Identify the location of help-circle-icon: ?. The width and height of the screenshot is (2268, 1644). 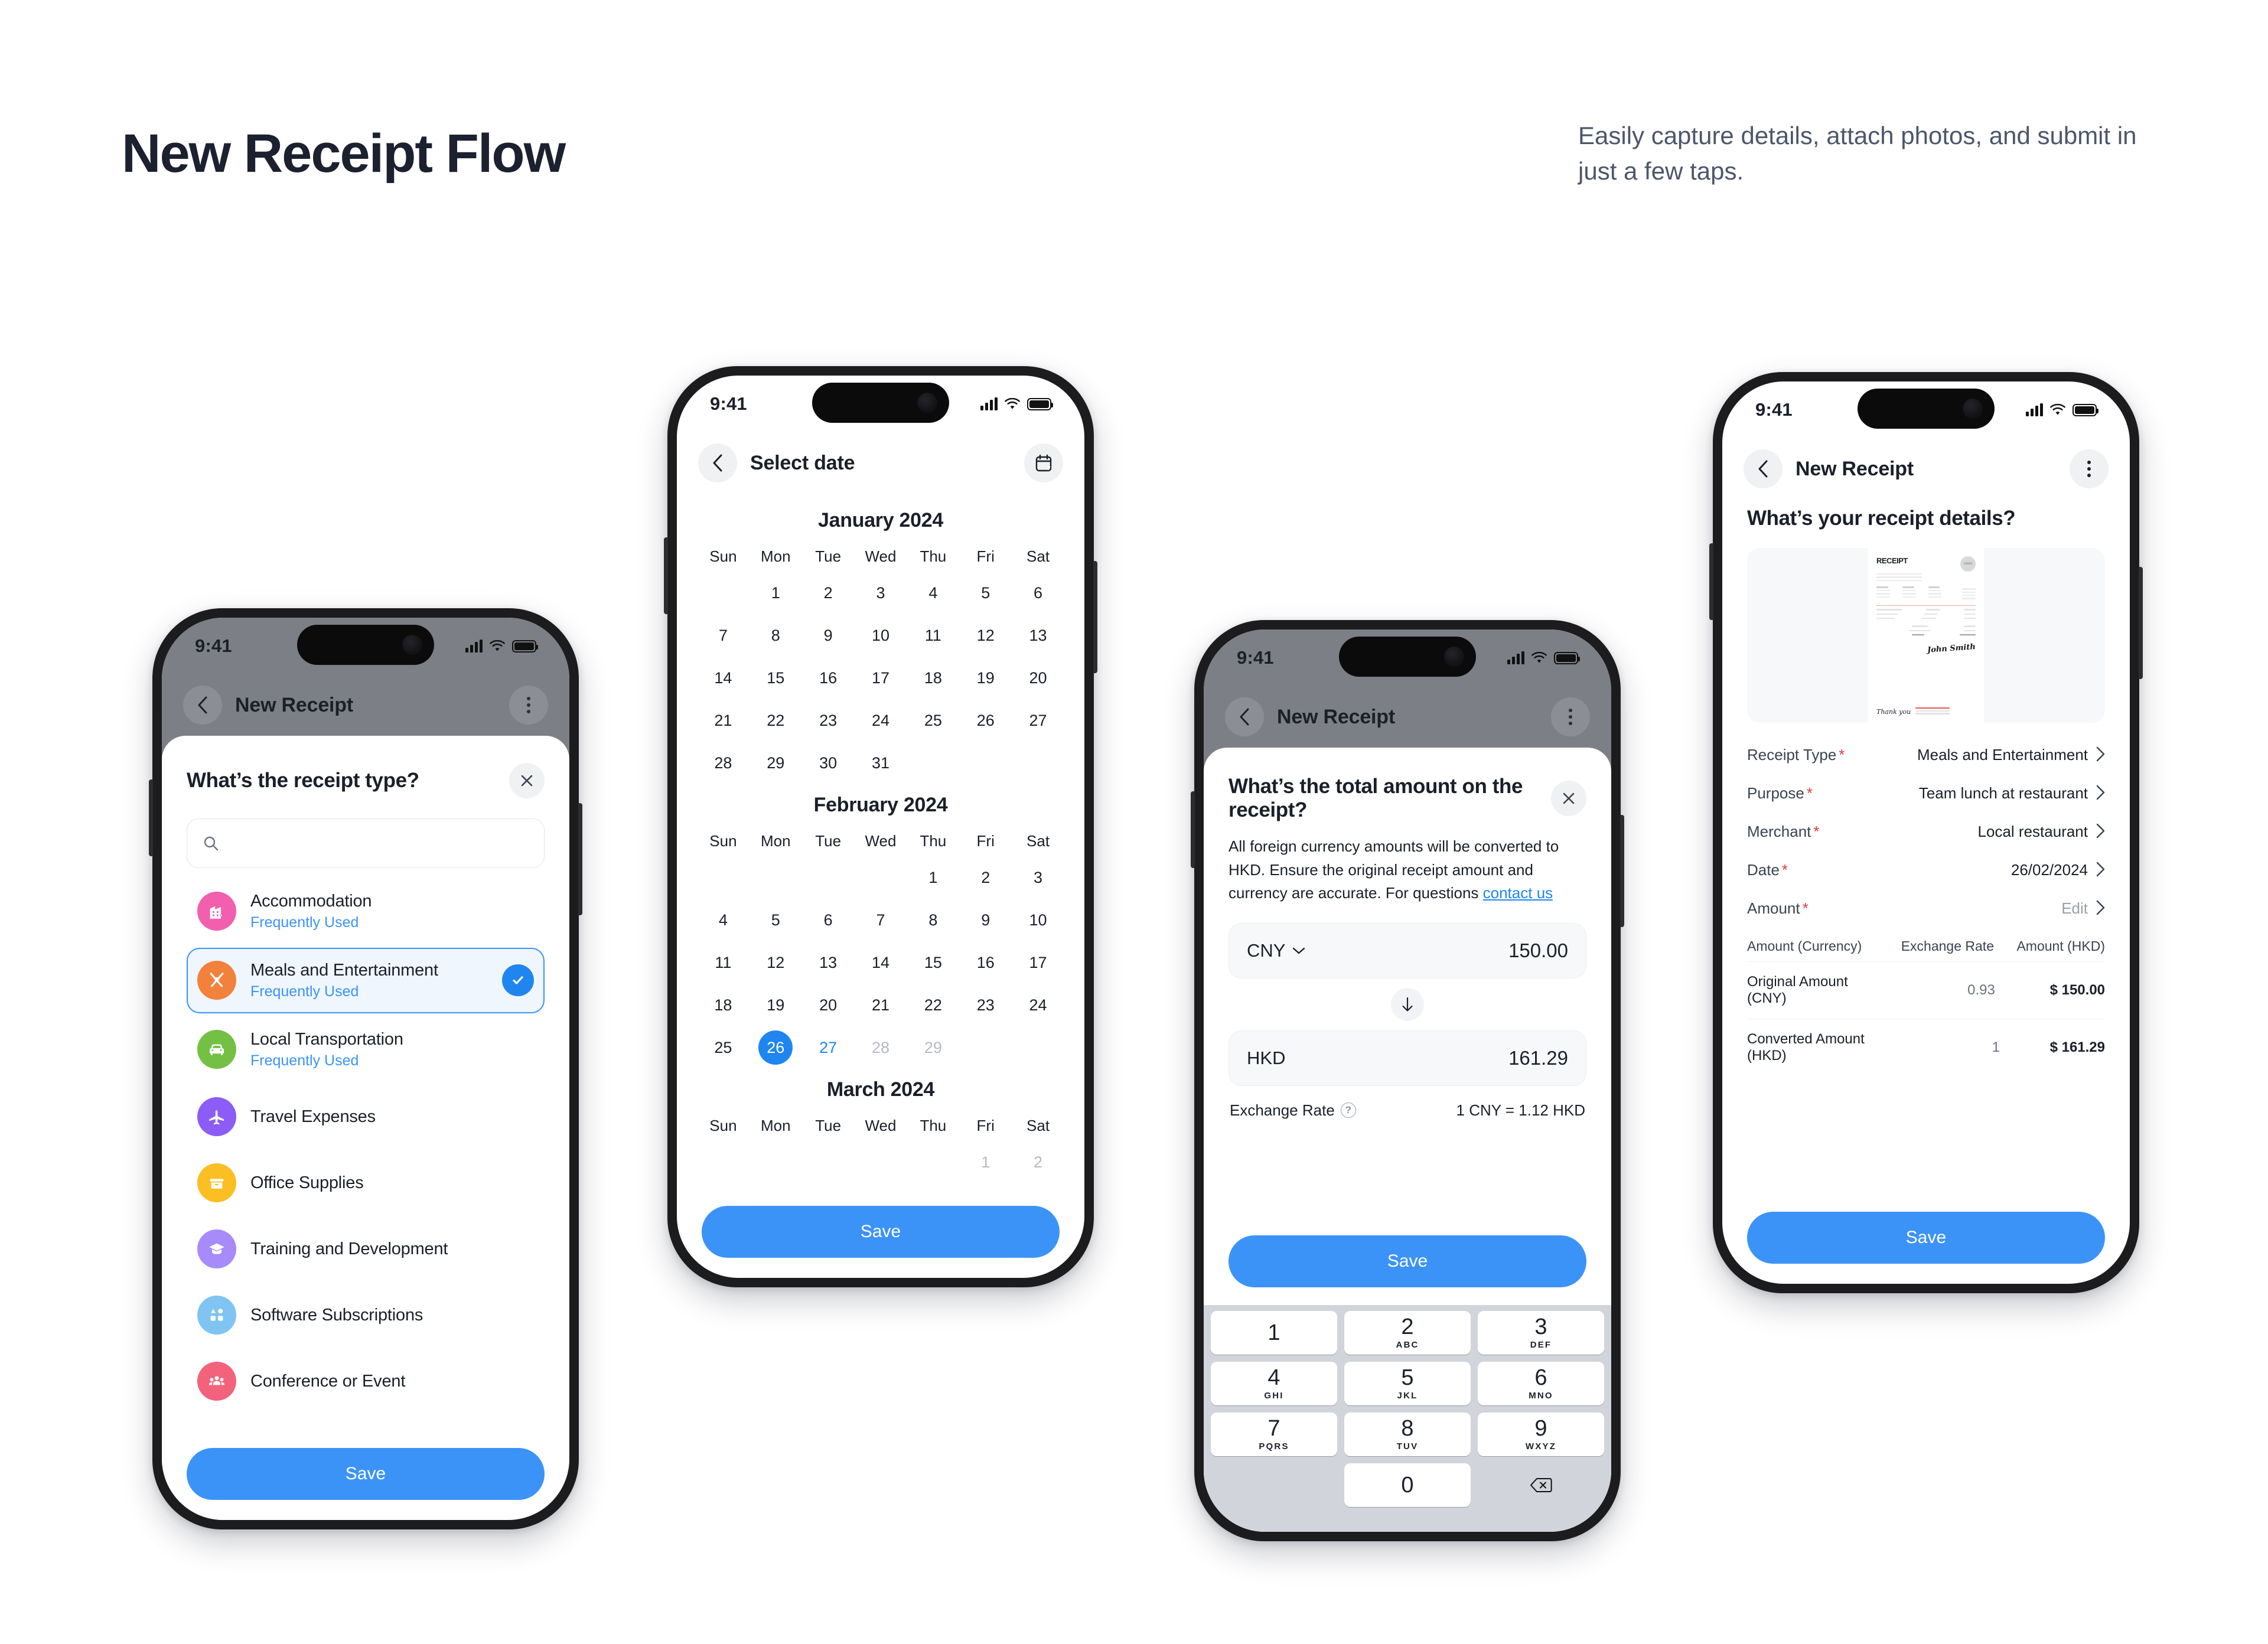
(1348, 1110).